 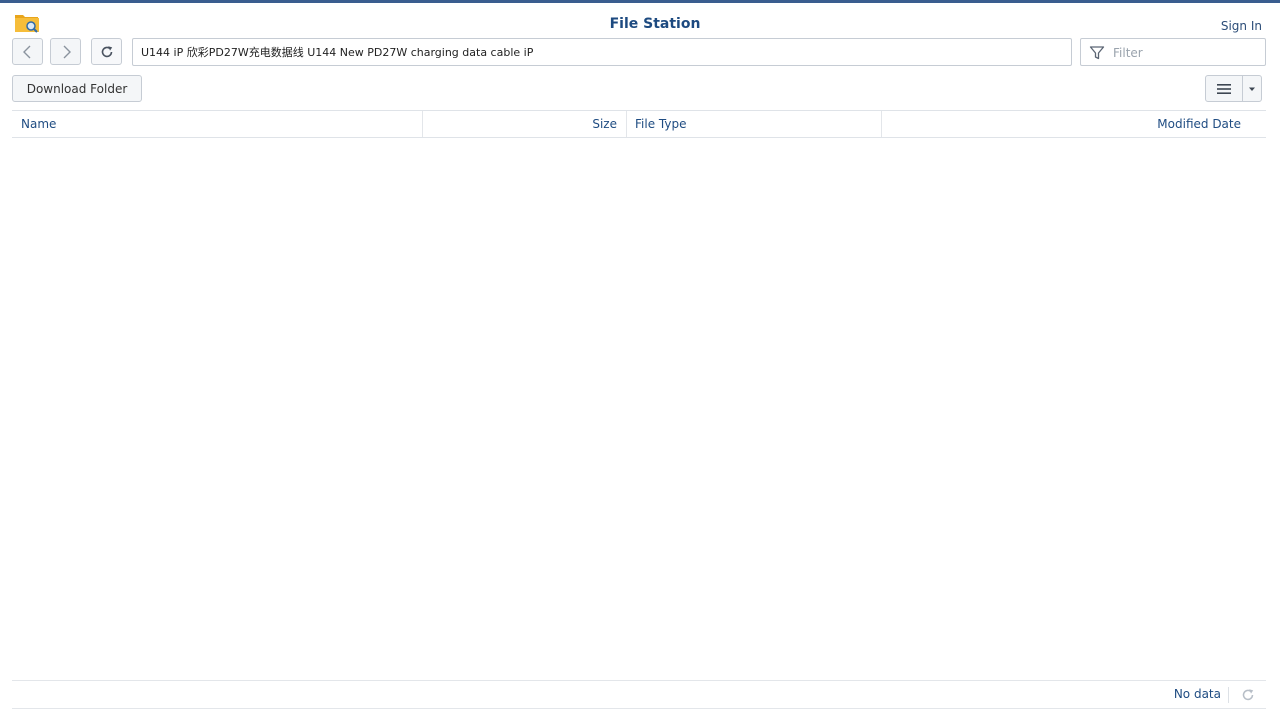 I want to click on view-dropdown-button, so click(x=1252, y=88).